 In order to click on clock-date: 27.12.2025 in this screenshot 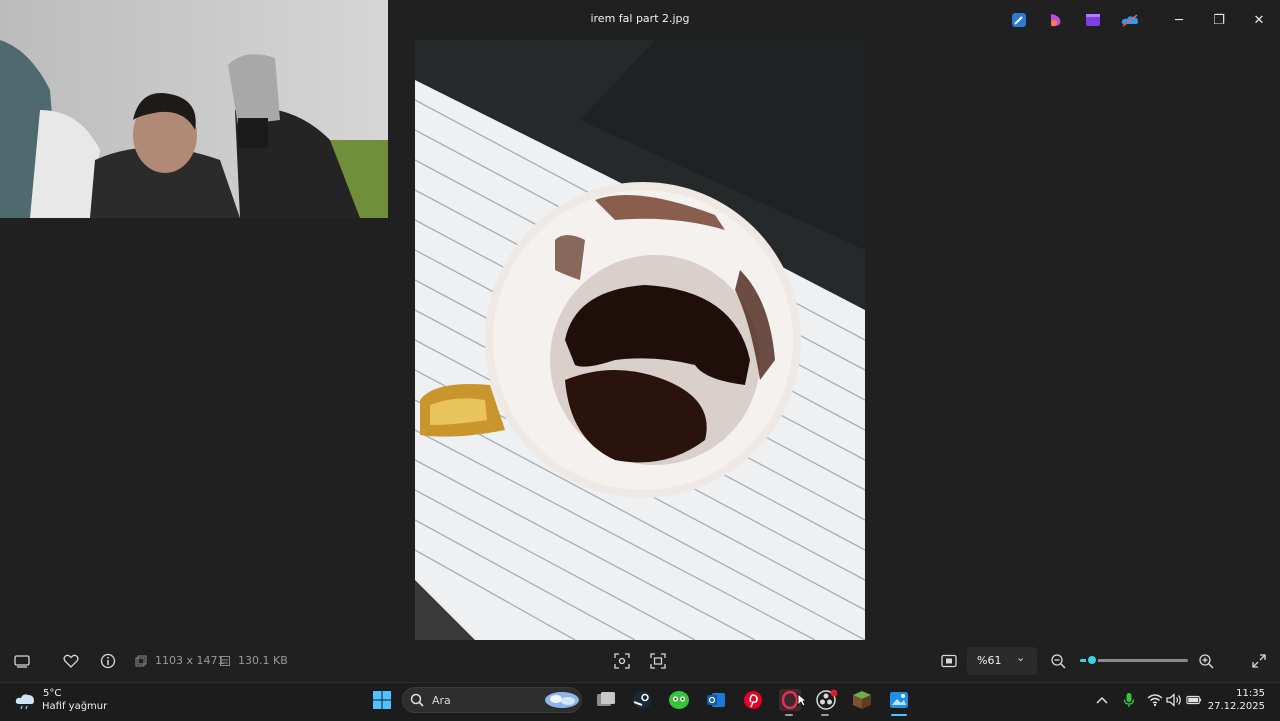, I will do `click(1232, 706)`.